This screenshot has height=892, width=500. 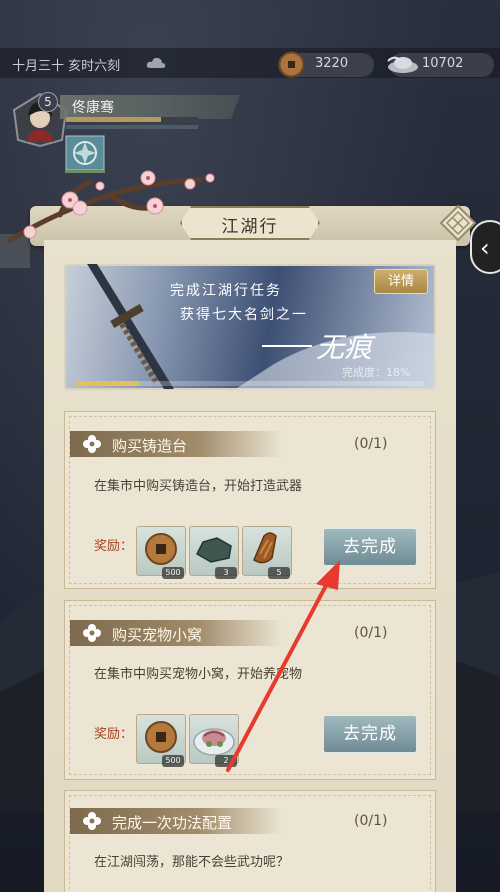 What do you see at coordinates (132, 127) in the screenshot?
I see `experience-bar` at bounding box center [132, 127].